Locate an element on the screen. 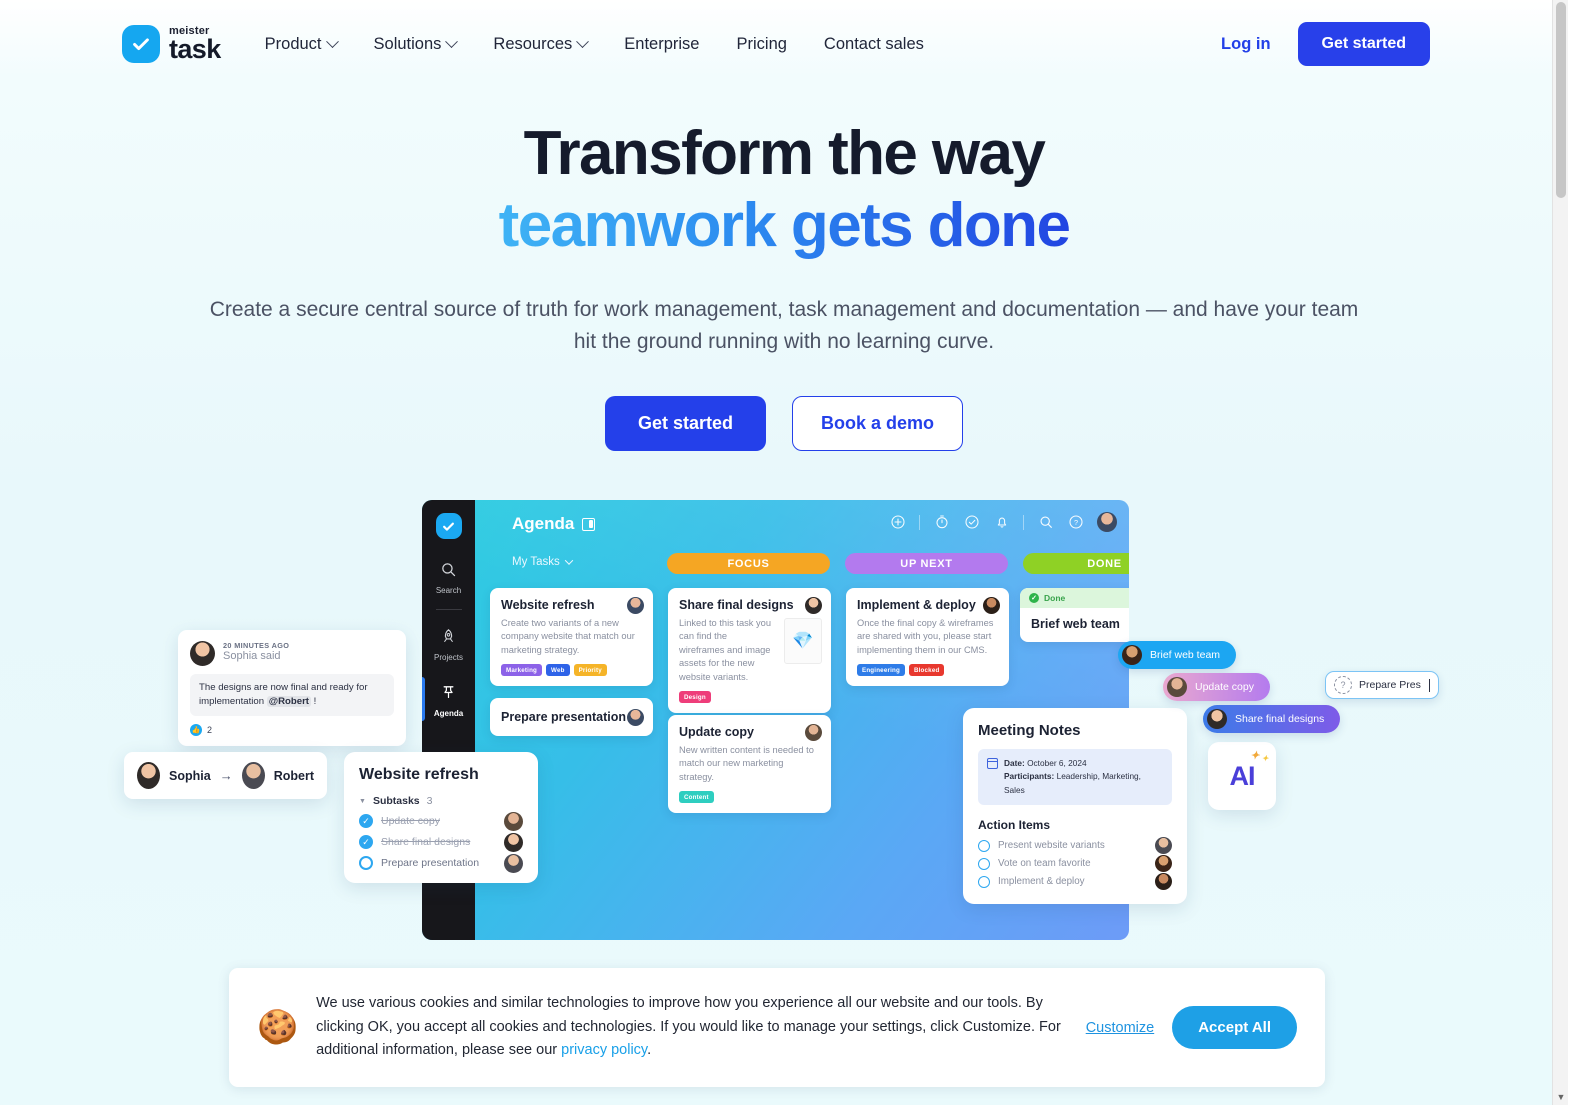 Image resolution: width=1584 pixels, height=1105 pixels. comment-timestamp: 20 MINUTES AGO is located at coordinates (256, 645).